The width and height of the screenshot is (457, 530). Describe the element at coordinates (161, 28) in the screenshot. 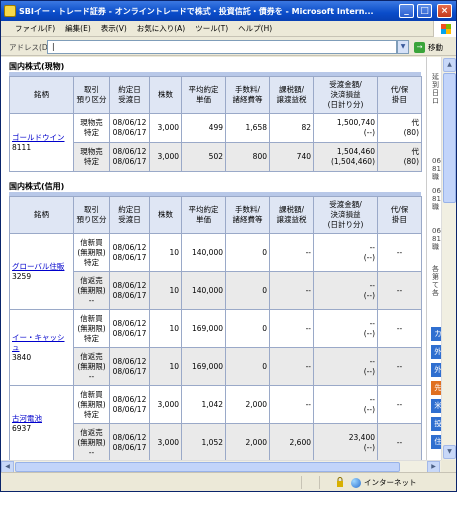

I see `menu-favorites: お気に入り(A)` at that location.